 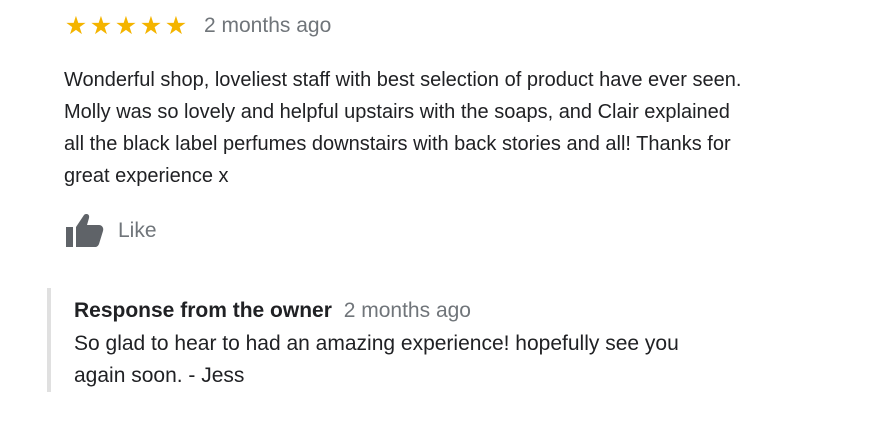 I want to click on rating-row: ★ ★ ★ ★ ★ 2 months ago, so click(x=464, y=26).